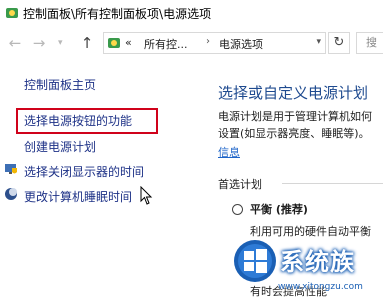 The image size is (383, 299). Describe the element at coordinates (84, 171) in the screenshot. I see `sidebar-item-display-timeout: 选择关闭显示器的时间` at that location.